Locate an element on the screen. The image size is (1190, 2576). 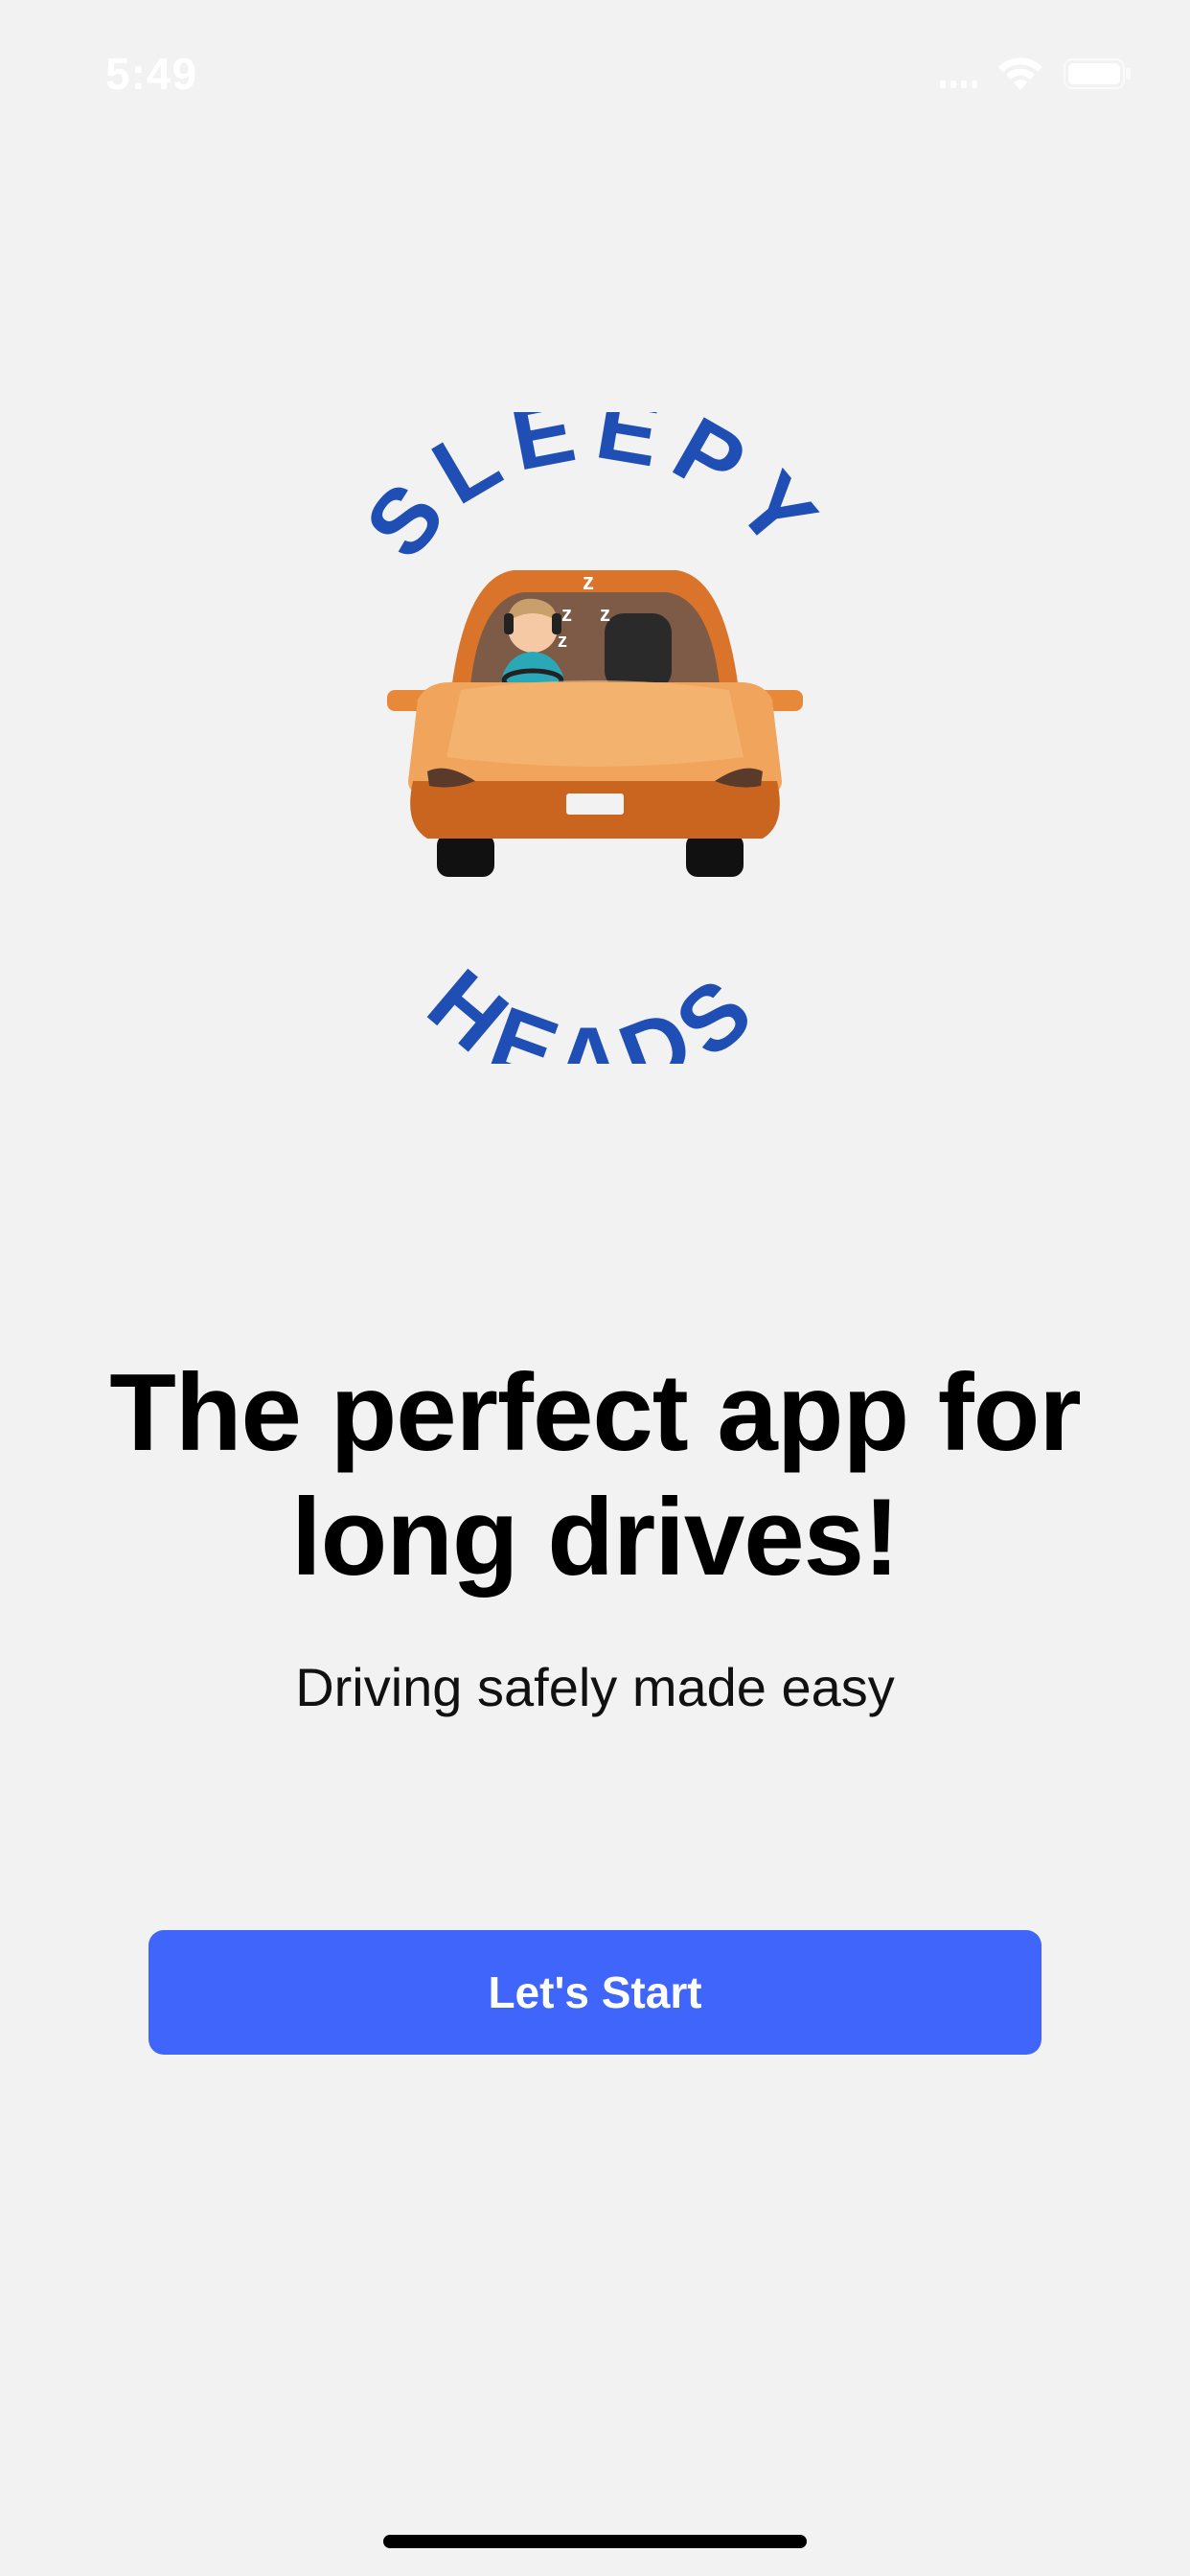
car-illustration: z z z z is located at coordinates (595, 723).